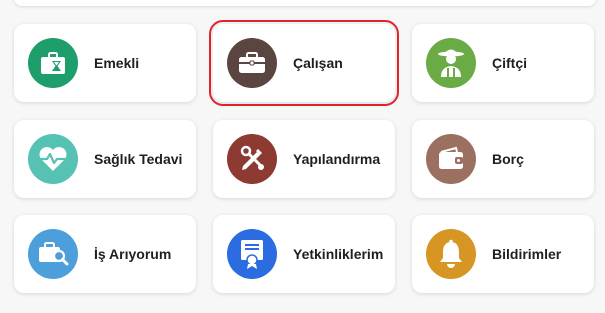  I want to click on card-label: Yapılandırma, so click(337, 159).